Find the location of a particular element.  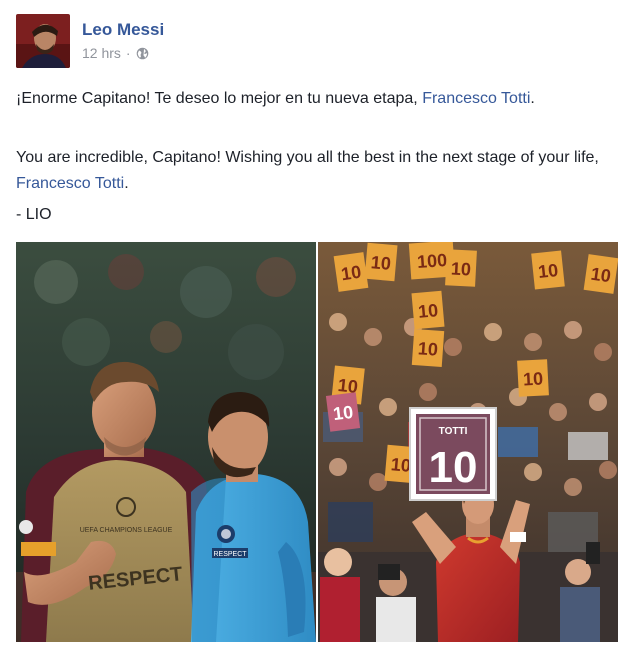

fan-sign-text: 100 is located at coordinates (431, 261).